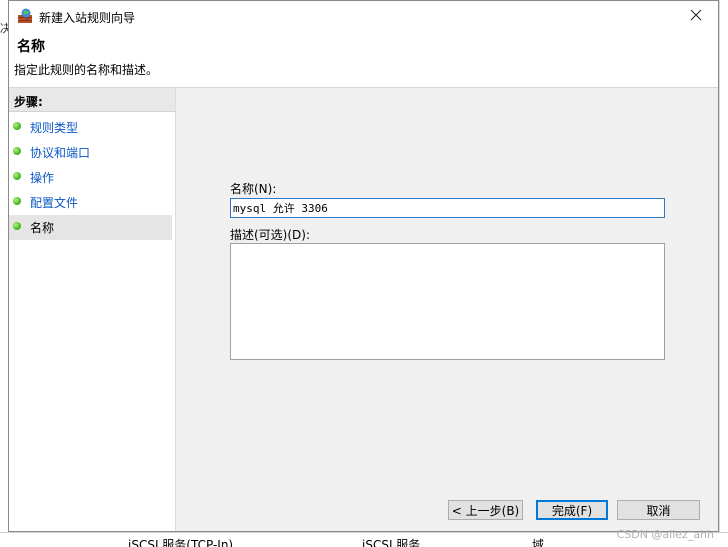  Describe the element at coordinates (363, 16) in the screenshot. I see `title-bar: 新建入站规则向导` at that location.